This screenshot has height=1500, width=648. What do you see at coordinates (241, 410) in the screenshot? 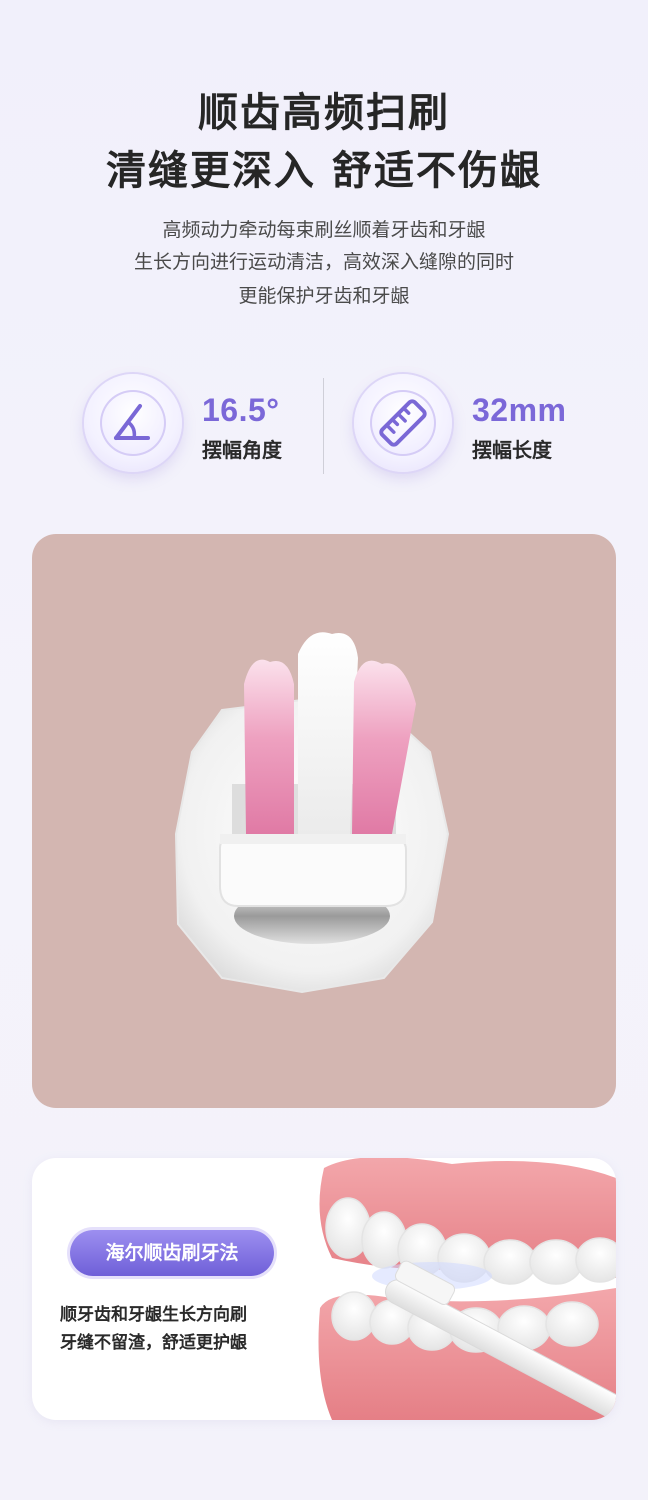
I see `swing-angle-value: 16.5°` at bounding box center [241, 410].